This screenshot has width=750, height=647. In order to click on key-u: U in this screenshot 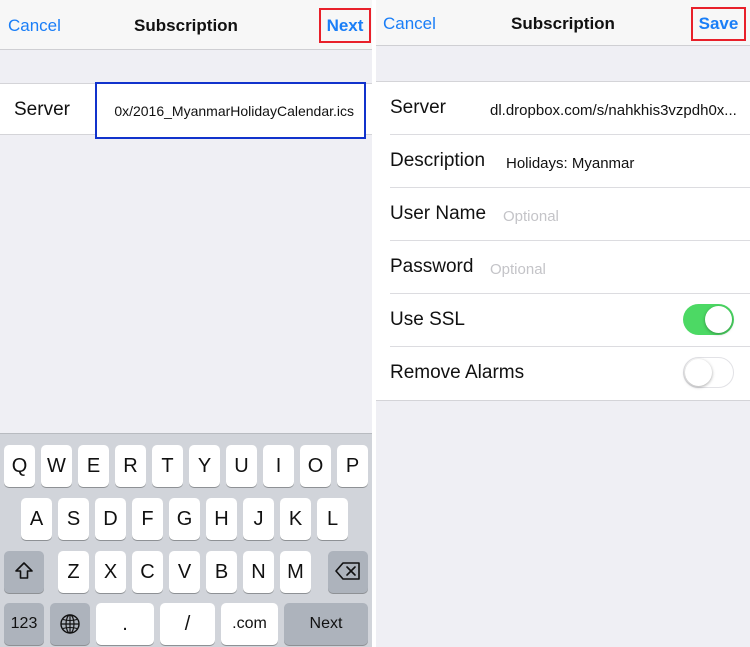, I will do `click(241, 466)`.